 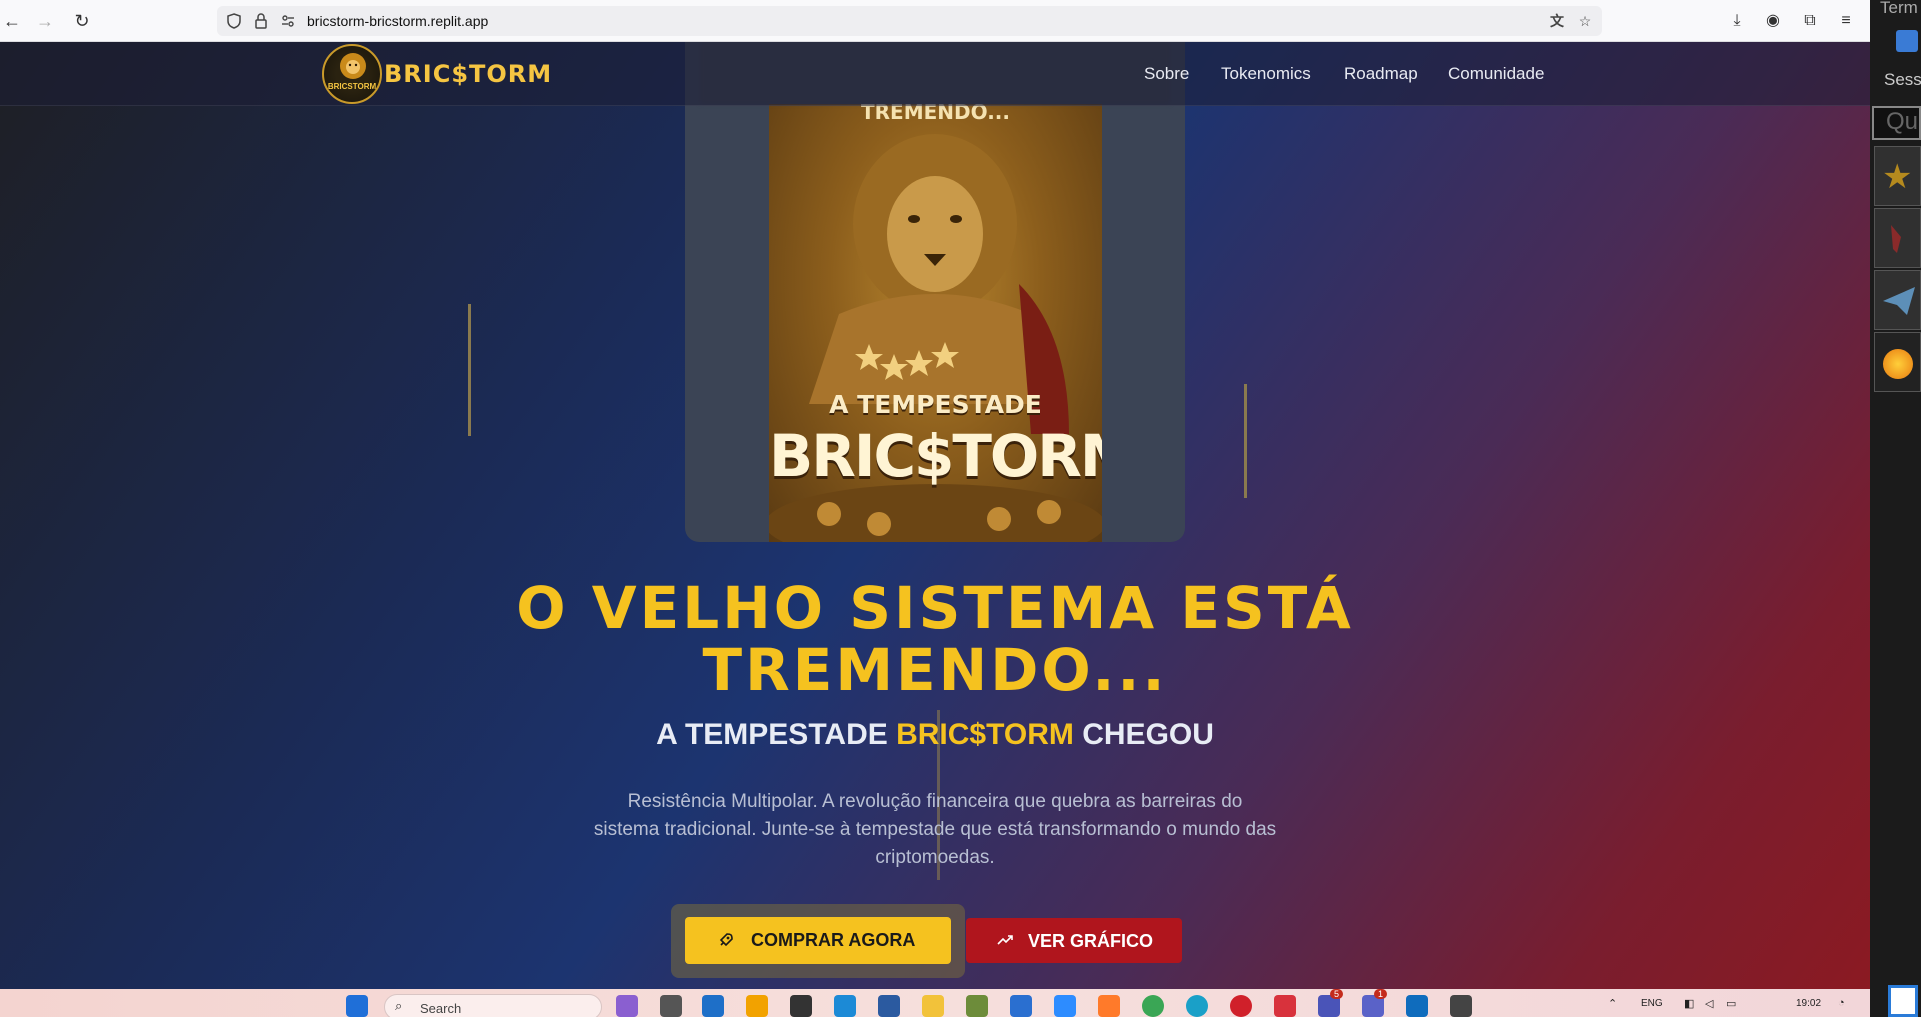 I want to click on poster-title: BRIC$TORM, so click(x=935, y=456).